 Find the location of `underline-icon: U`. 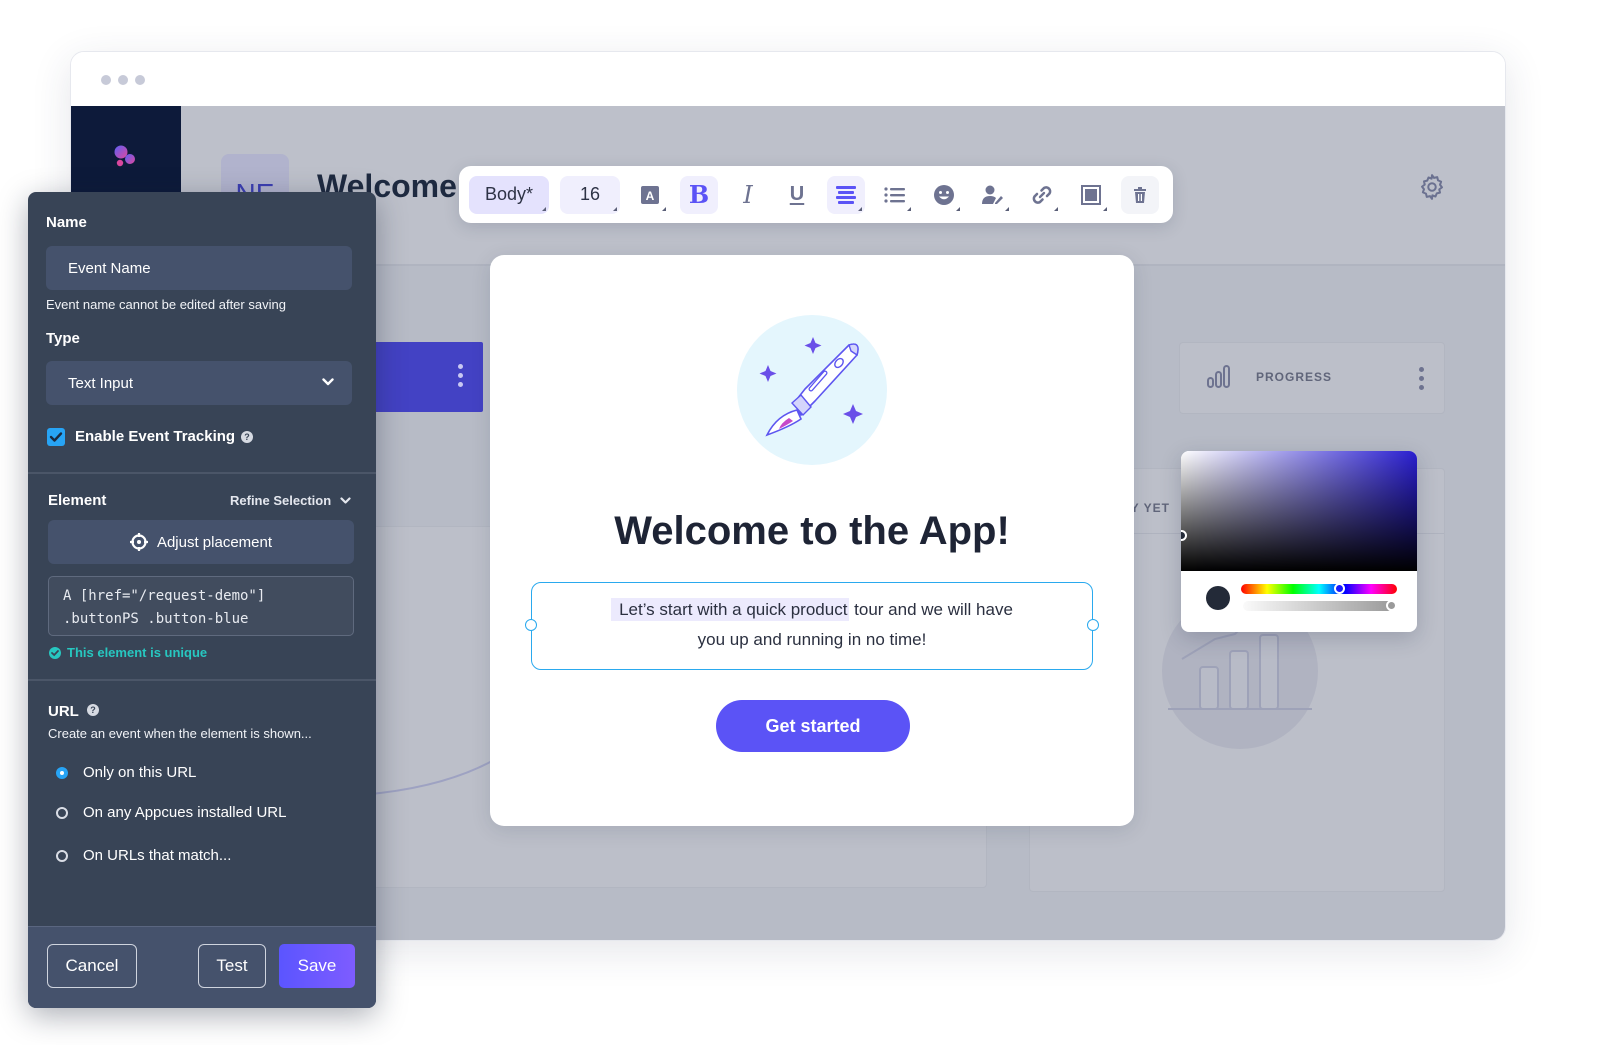

underline-icon: U is located at coordinates (797, 194).